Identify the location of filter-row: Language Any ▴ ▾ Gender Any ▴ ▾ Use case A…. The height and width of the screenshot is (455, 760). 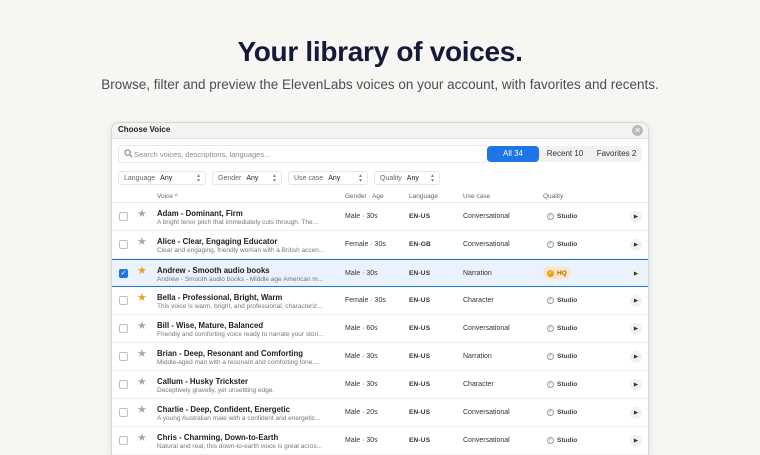
(380, 178).